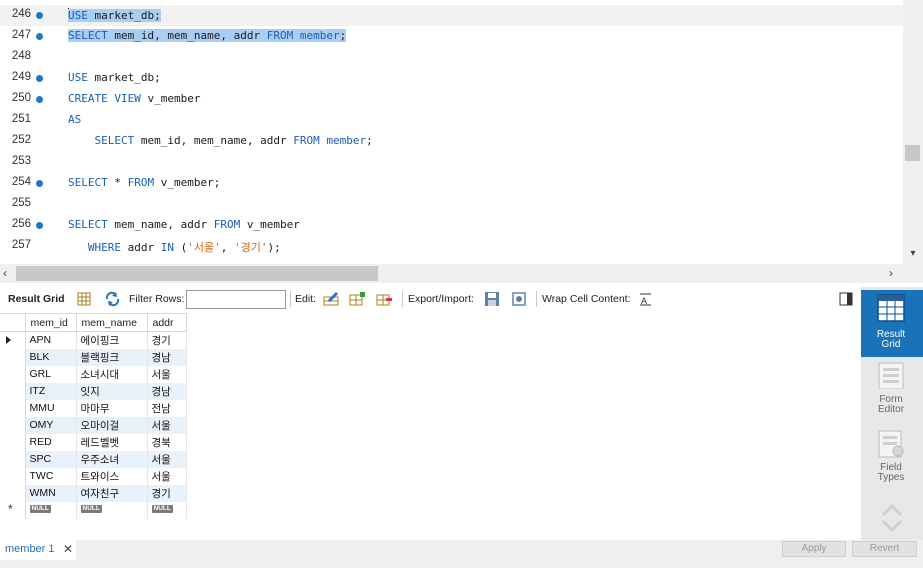 The image size is (923, 568). Describe the element at coordinates (451, 99) in the screenshot. I see `editor-line: 250 CREATE VIEW v_member` at that location.